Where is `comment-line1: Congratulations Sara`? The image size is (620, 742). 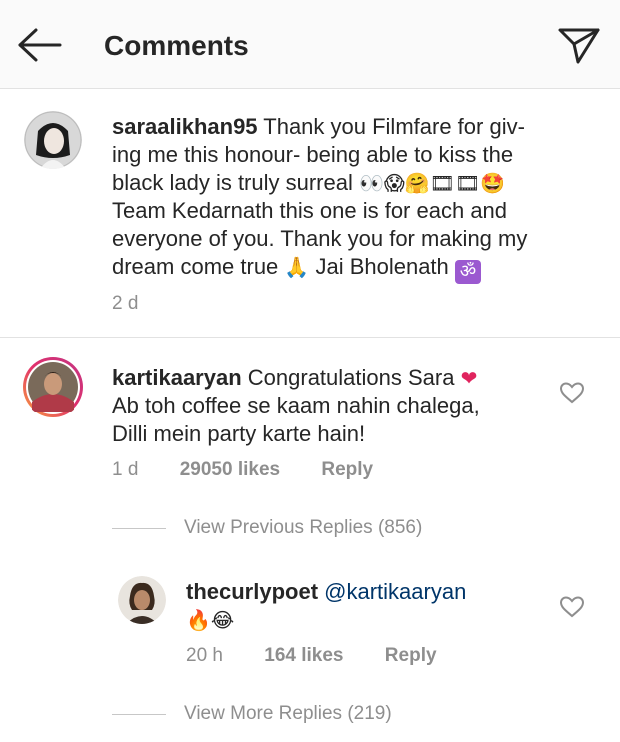 comment-line1: Congratulations Sara is located at coordinates (351, 377).